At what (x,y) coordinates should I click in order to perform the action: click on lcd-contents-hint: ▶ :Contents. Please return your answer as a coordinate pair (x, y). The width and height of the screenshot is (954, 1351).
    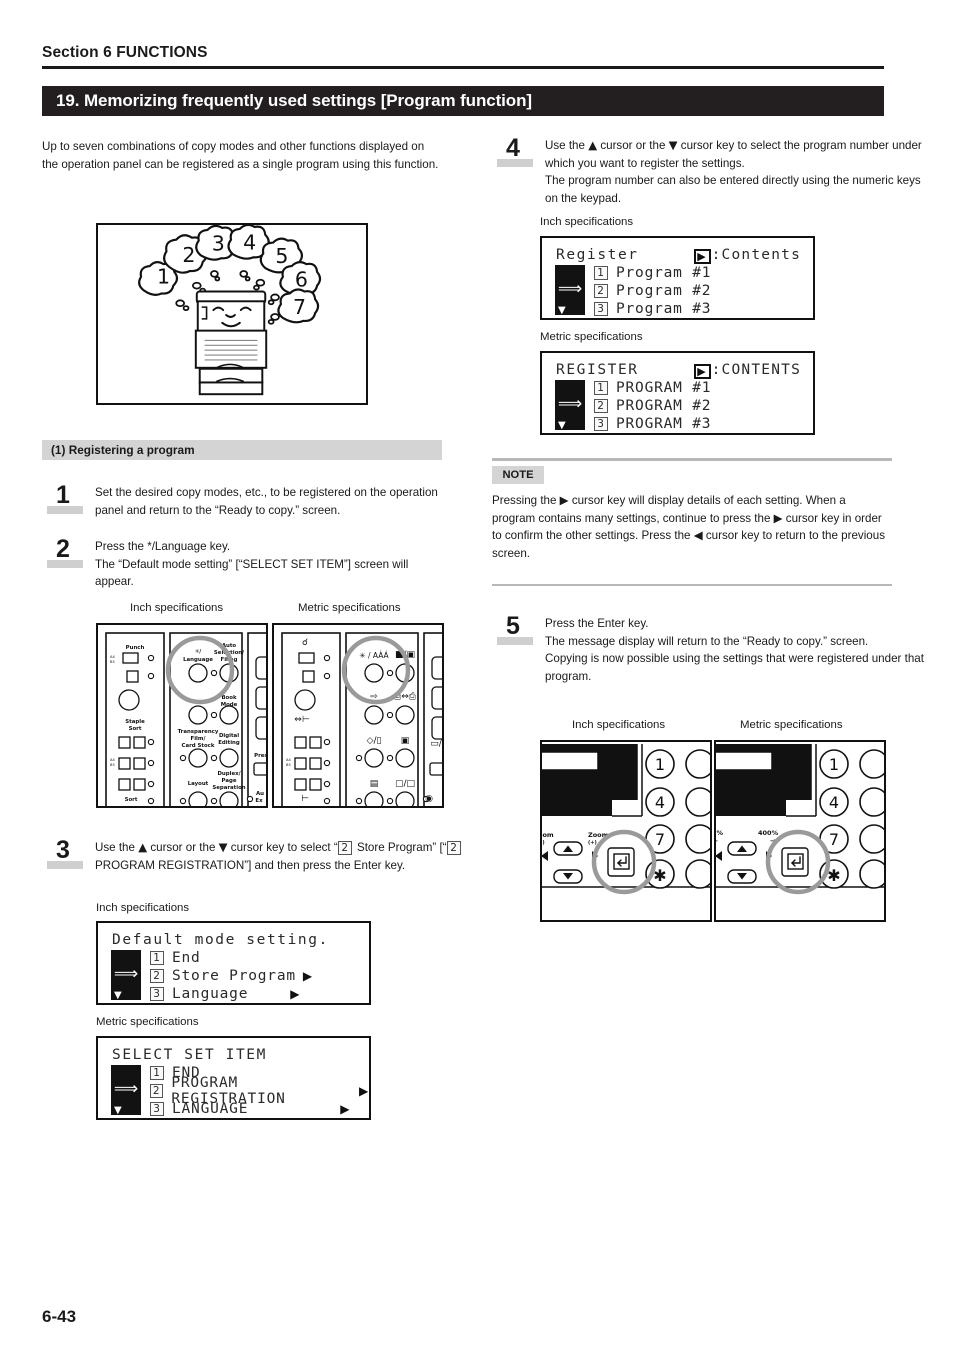
    Looking at the image, I should click on (747, 255).